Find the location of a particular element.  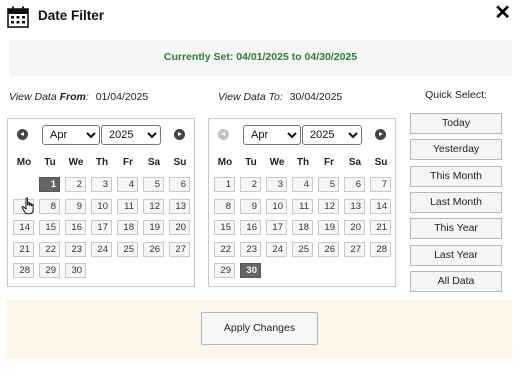

selected-day-cell: 30 is located at coordinates (250, 270).